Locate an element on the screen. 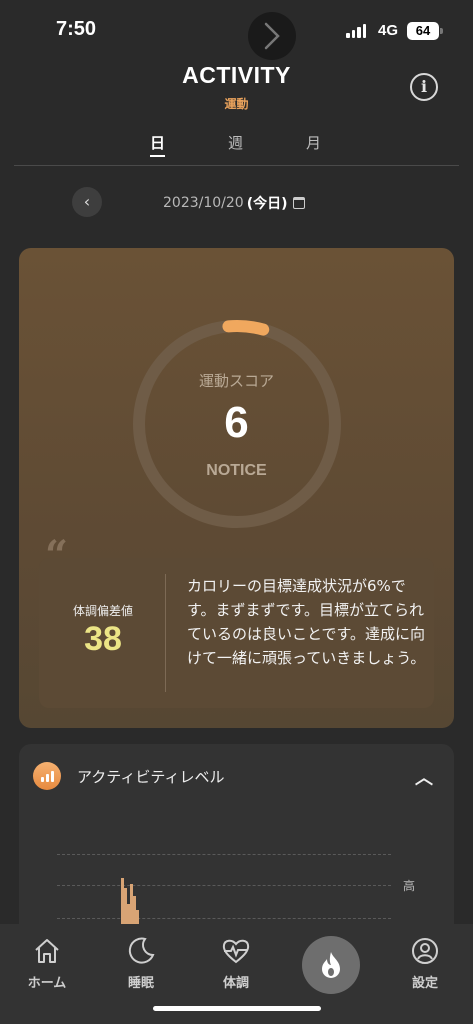 The width and height of the screenshot is (473, 1024). info-icon: i is located at coordinates (424, 86).